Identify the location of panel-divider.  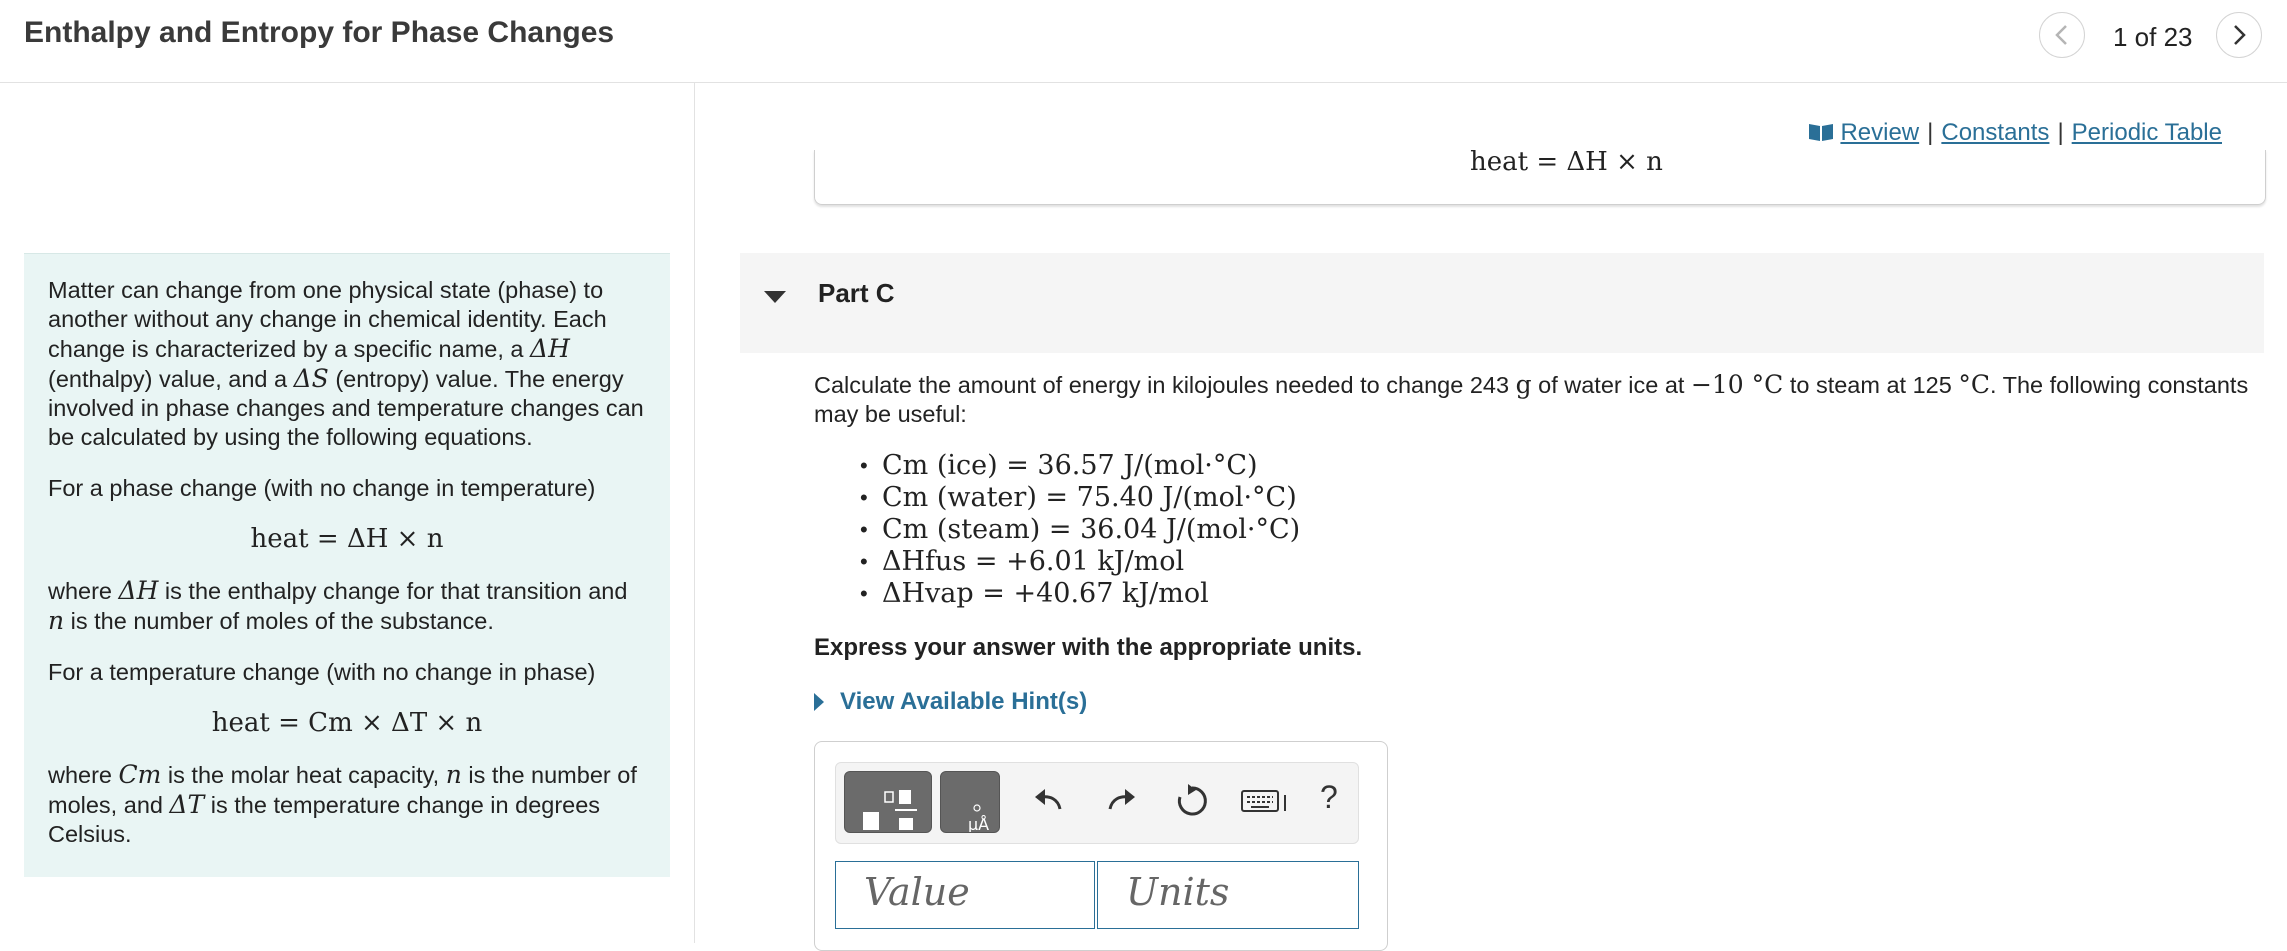
(694, 513).